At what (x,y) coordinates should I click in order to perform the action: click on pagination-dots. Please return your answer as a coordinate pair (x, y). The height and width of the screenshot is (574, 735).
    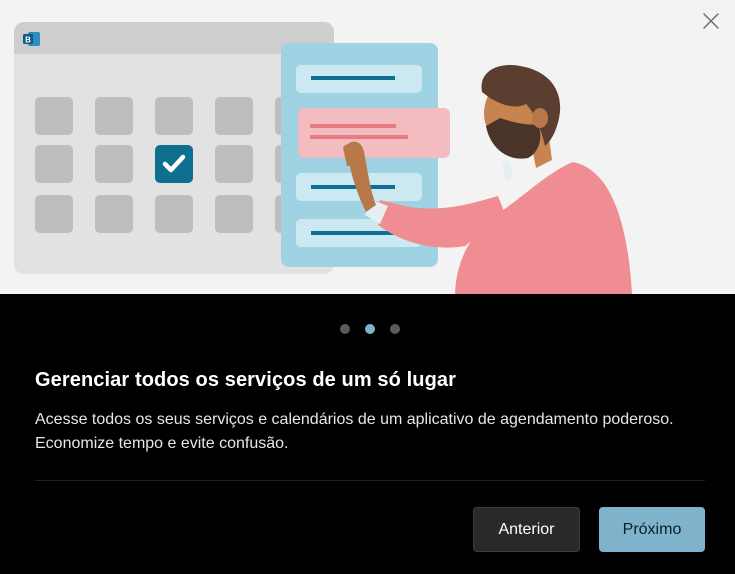
    Looking at the image, I should click on (367, 329).